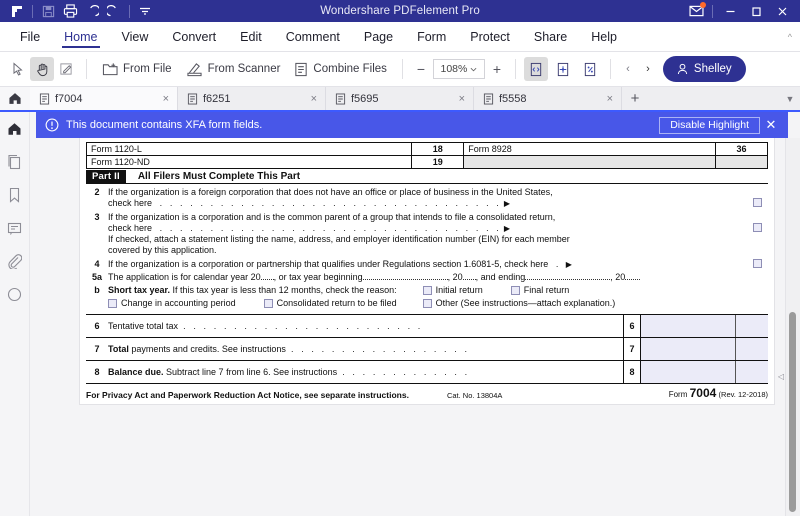 The height and width of the screenshot is (516, 800). What do you see at coordinates (757, 263) in the screenshot?
I see `line-4-checkbox` at bounding box center [757, 263].